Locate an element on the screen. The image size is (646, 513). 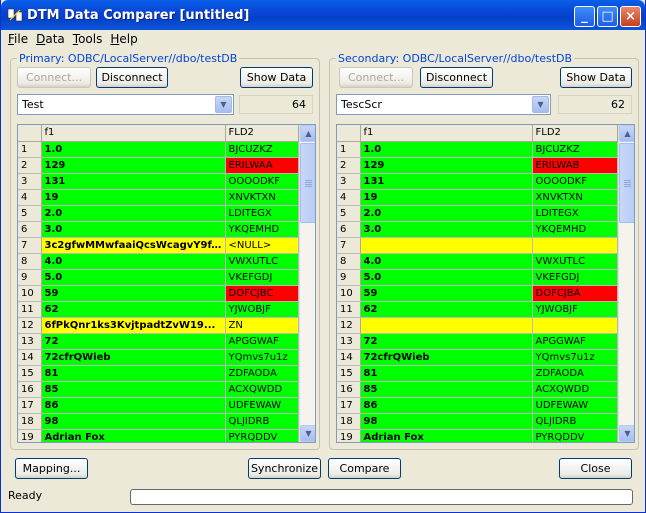
close-button: Close is located at coordinates (595, 468).